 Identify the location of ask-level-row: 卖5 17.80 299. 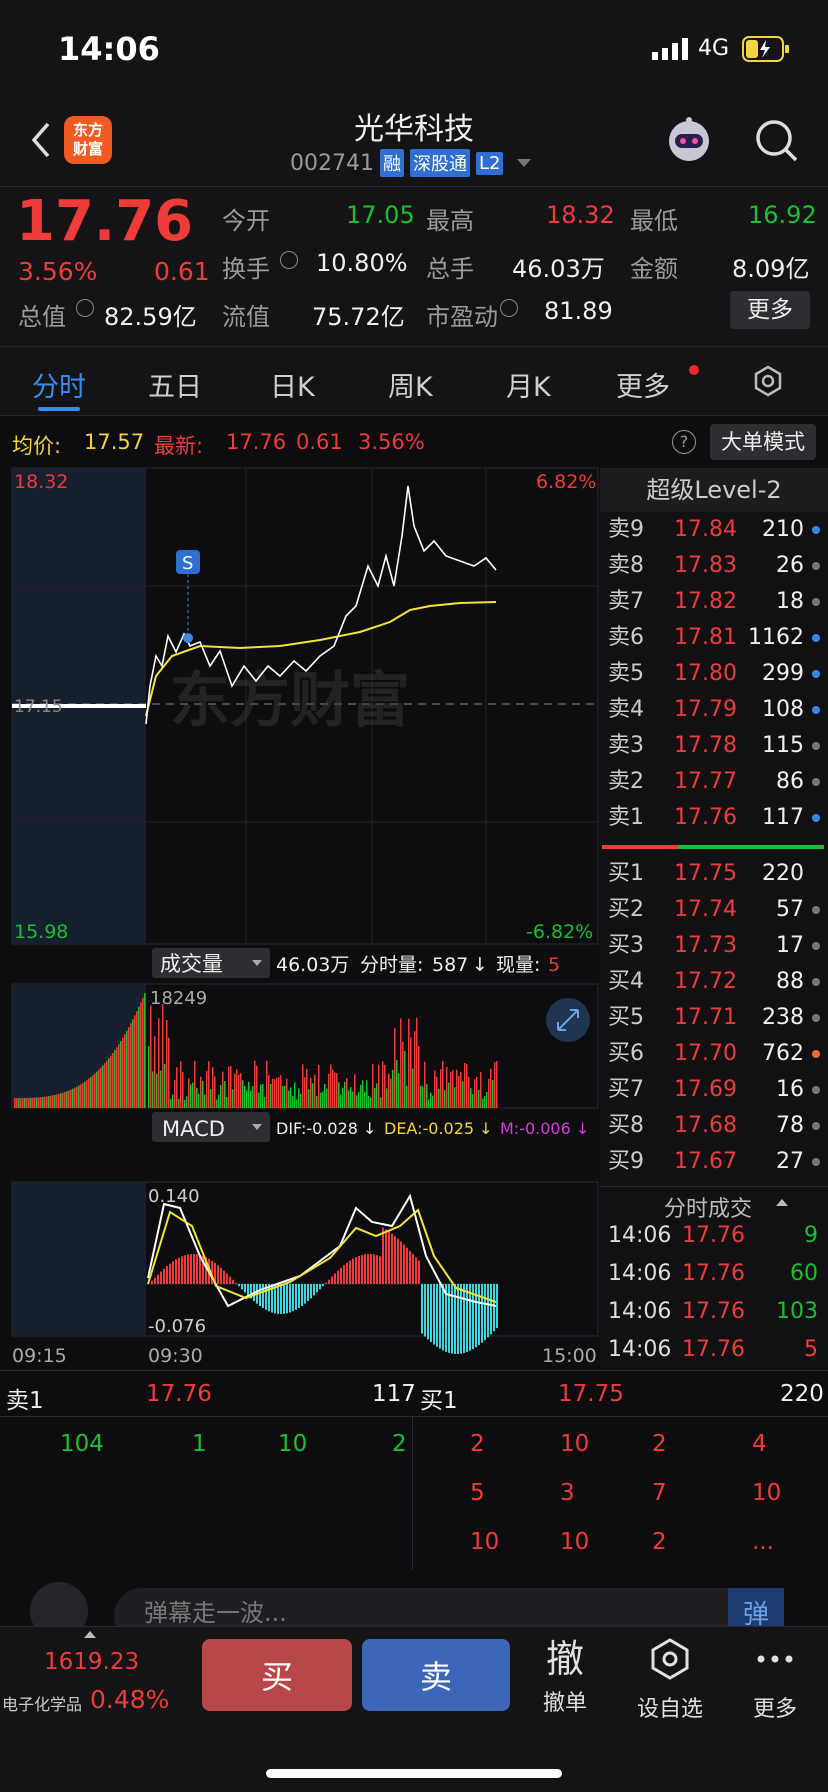
(714, 674).